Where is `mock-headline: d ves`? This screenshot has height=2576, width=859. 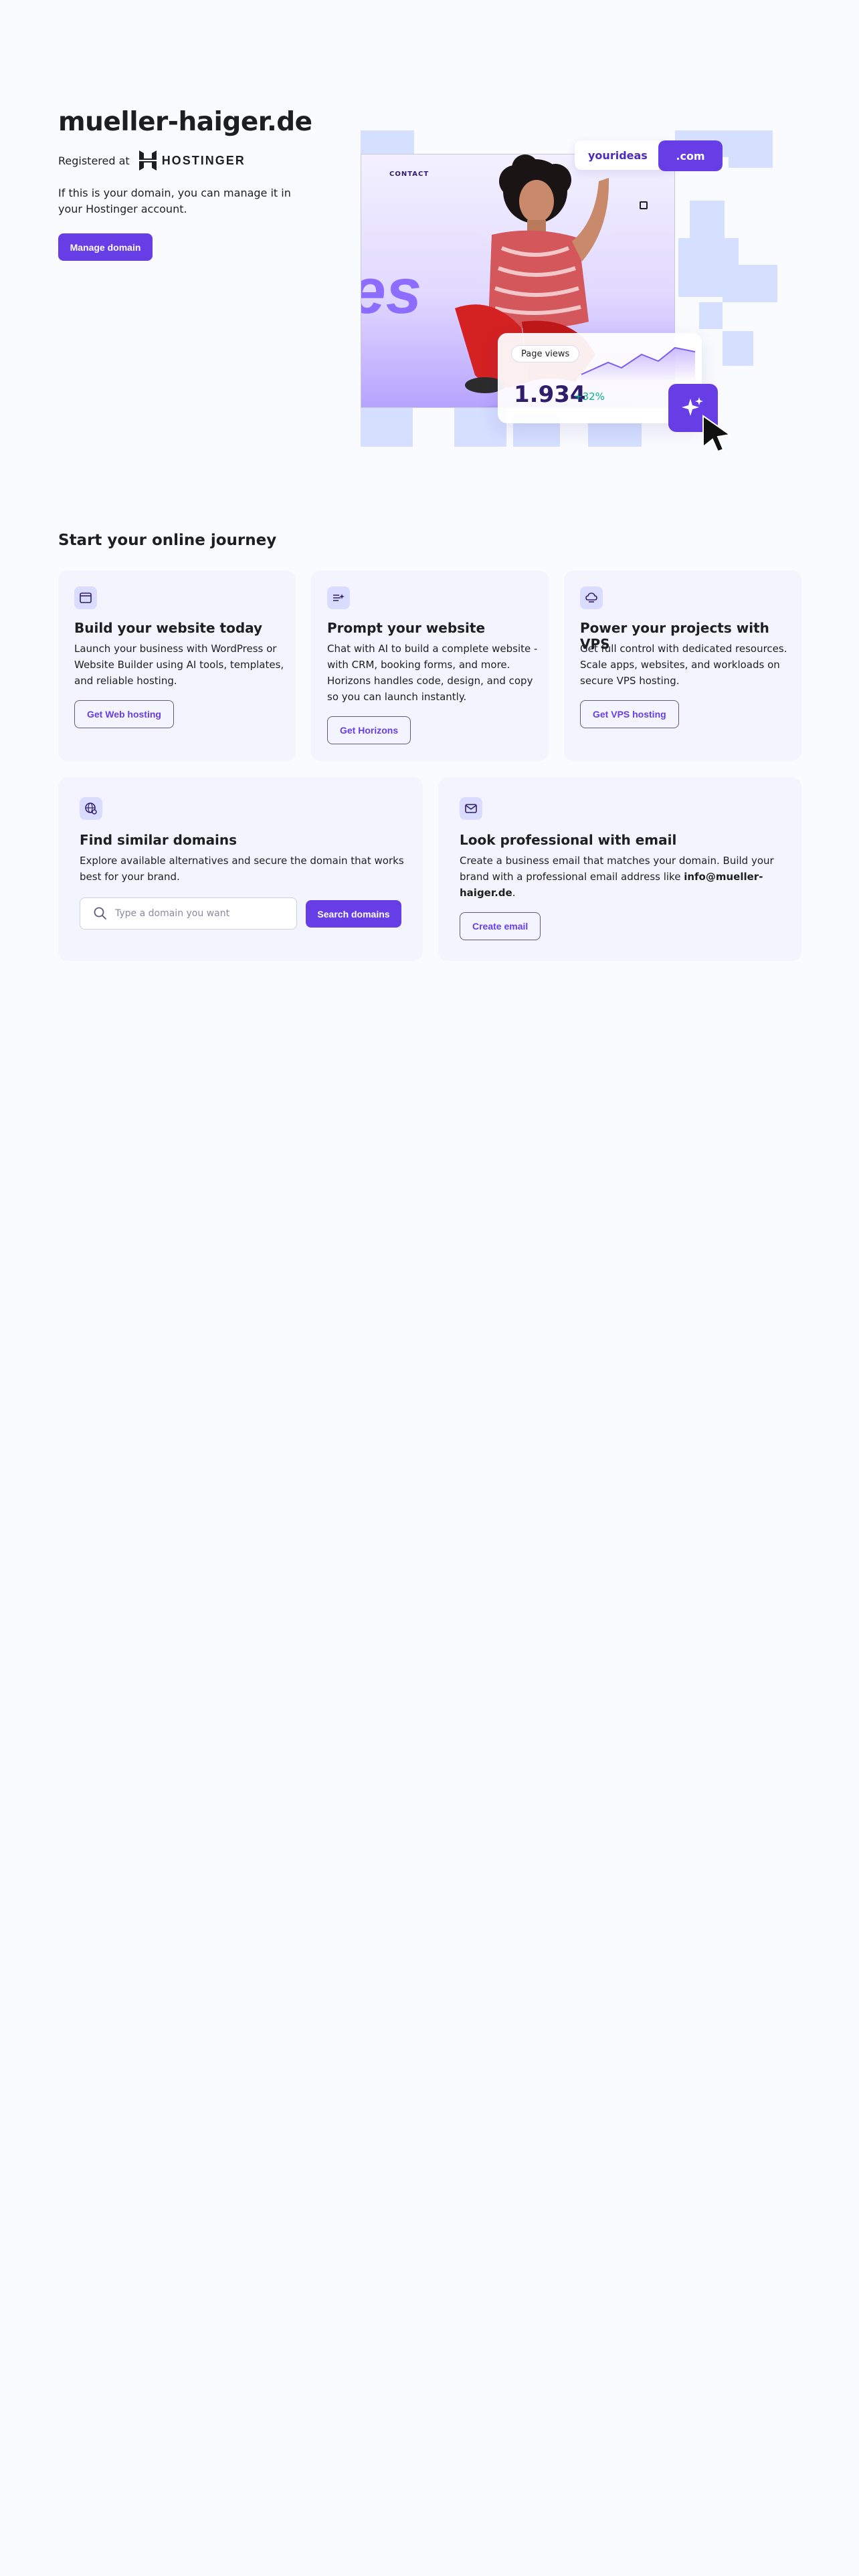
mock-headline: d ves is located at coordinates (391, 291).